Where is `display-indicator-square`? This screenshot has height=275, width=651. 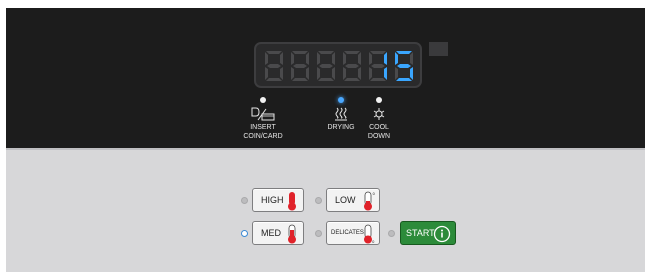
display-indicator-square is located at coordinates (438, 49).